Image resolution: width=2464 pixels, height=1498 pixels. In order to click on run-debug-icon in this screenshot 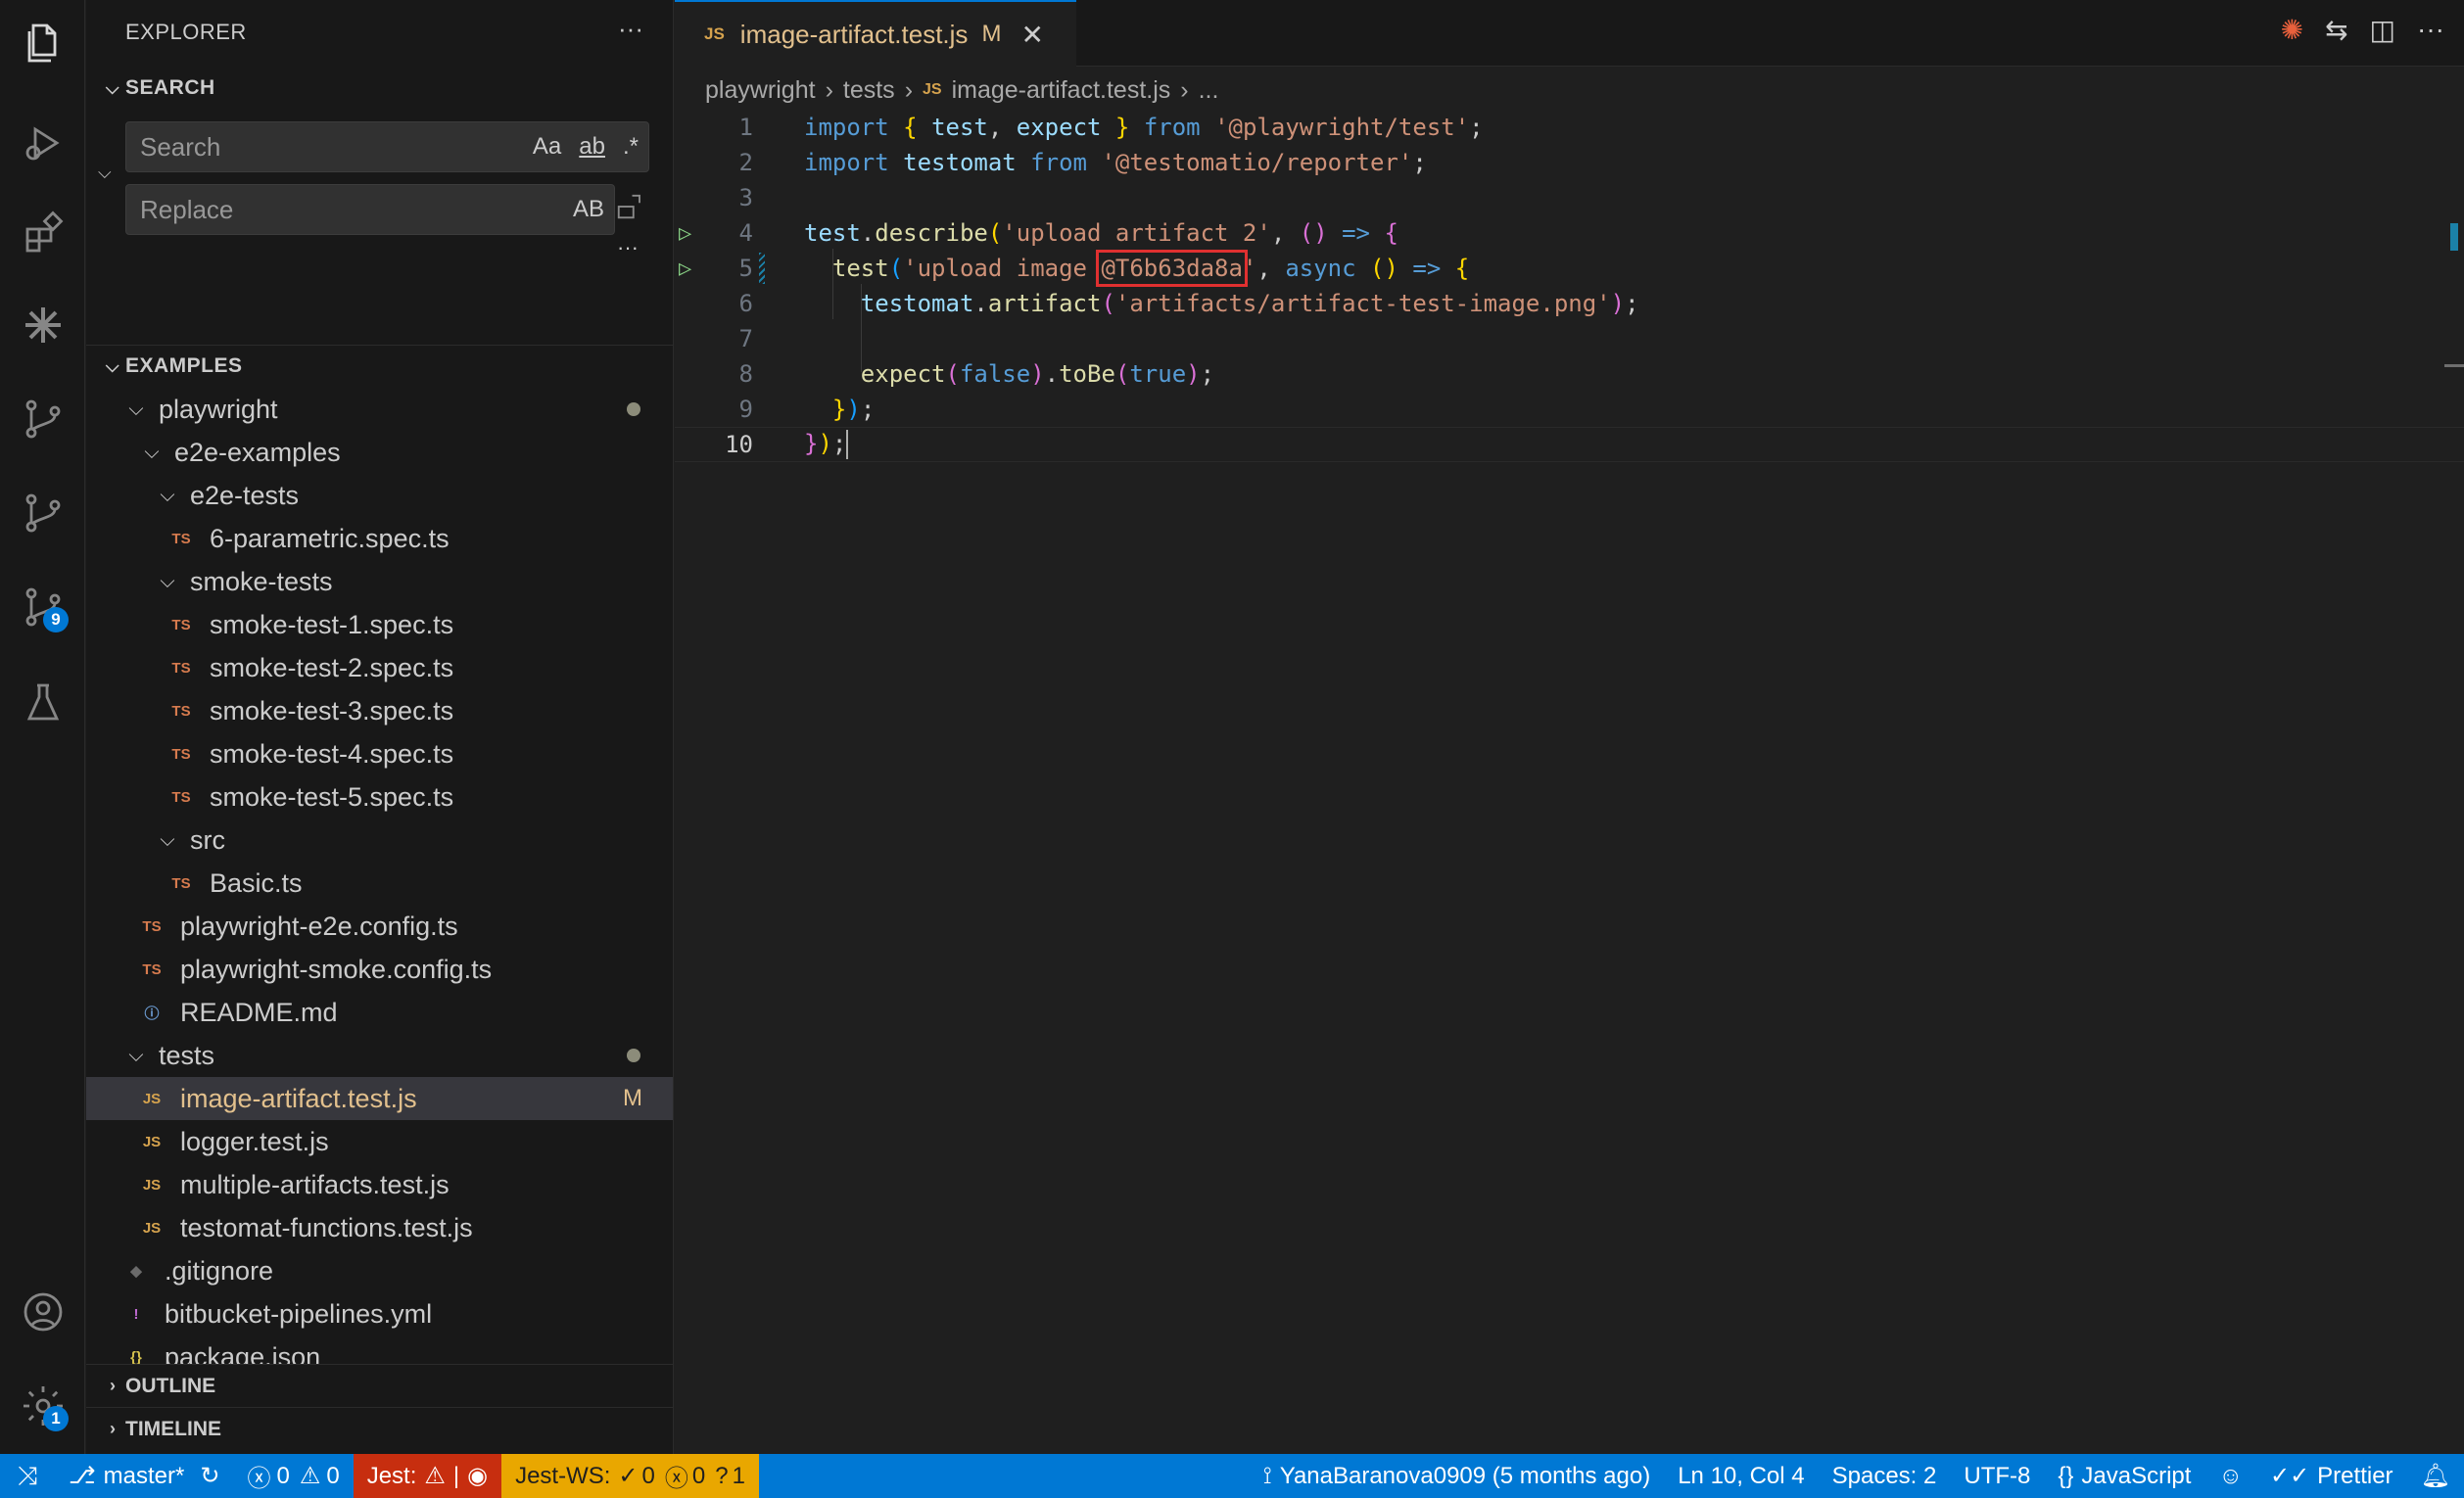, I will do `click(43, 143)`.